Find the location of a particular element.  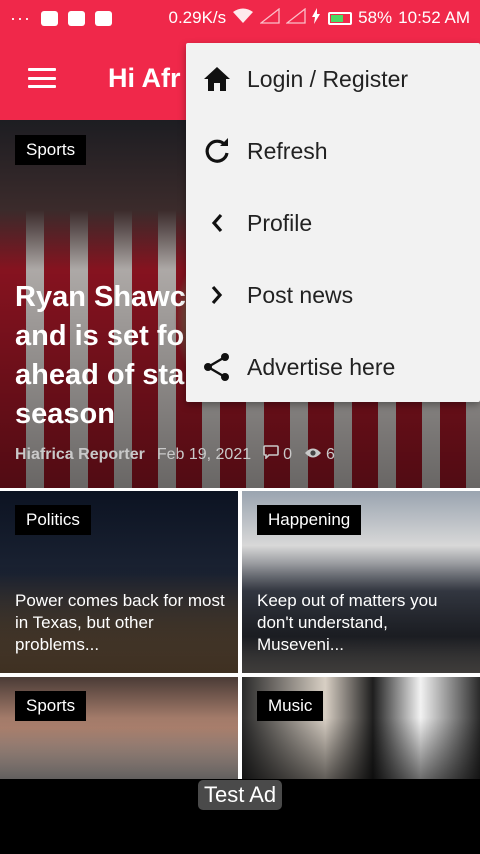

message-icon is located at coordinates (103, 18).